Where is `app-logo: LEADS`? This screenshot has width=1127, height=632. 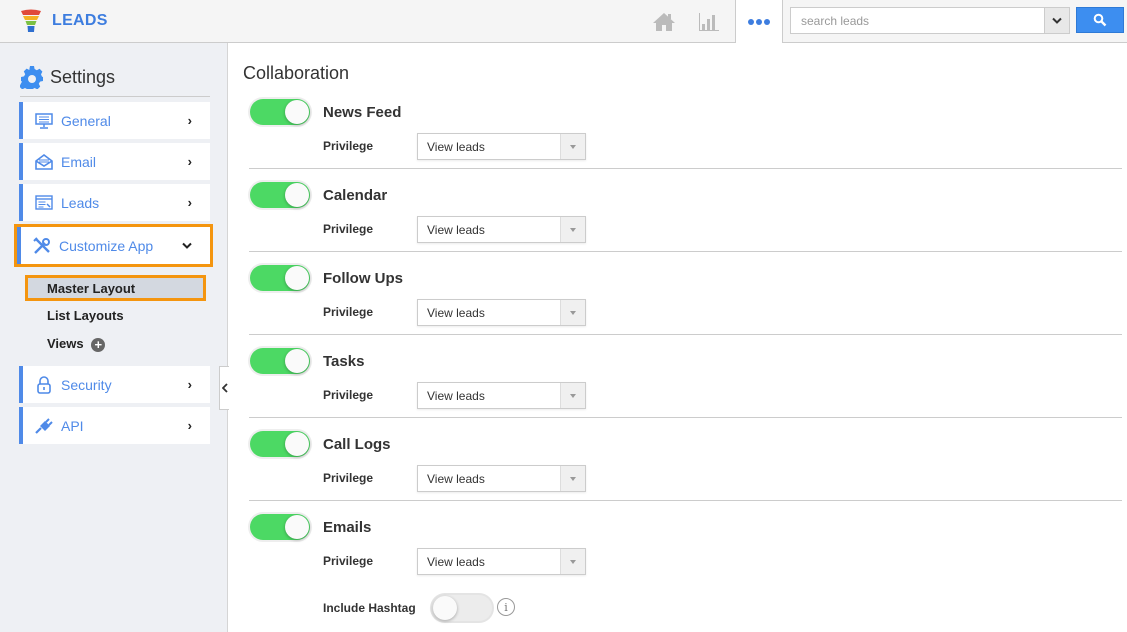 app-logo: LEADS is located at coordinates (64, 21).